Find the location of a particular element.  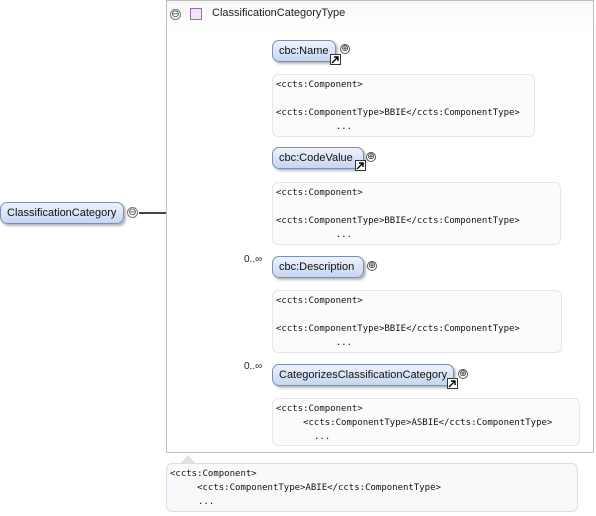

complex-type-icon is located at coordinates (196, 14).